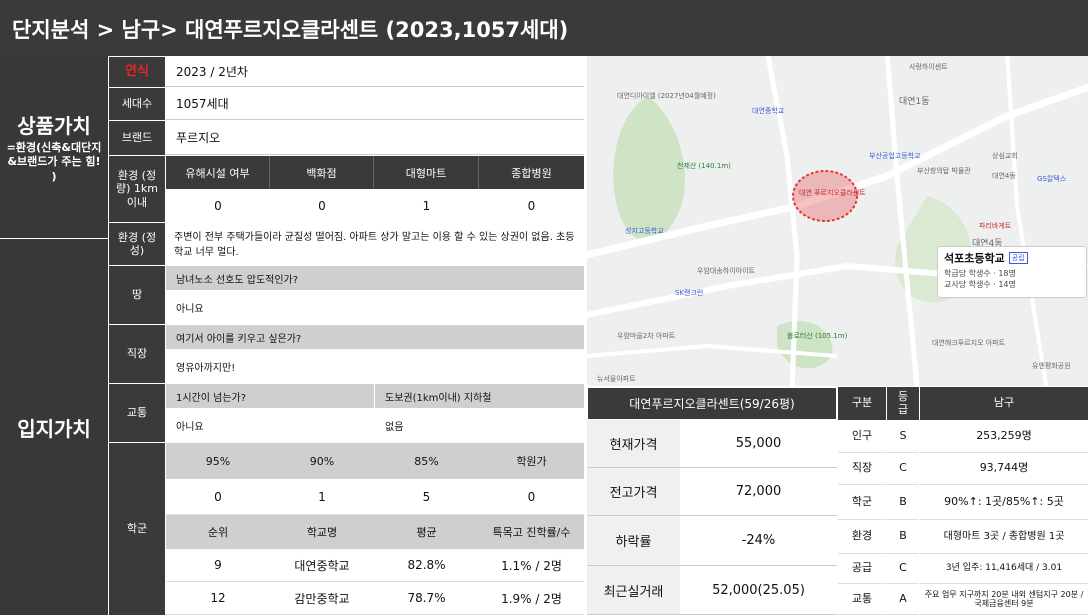 The height and width of the screenshot is (615, 1088). What do you see at coordinates (903, 599) in the screenshot?
I see `grade-row-6-grade: A` at bounding box center [903, 599].